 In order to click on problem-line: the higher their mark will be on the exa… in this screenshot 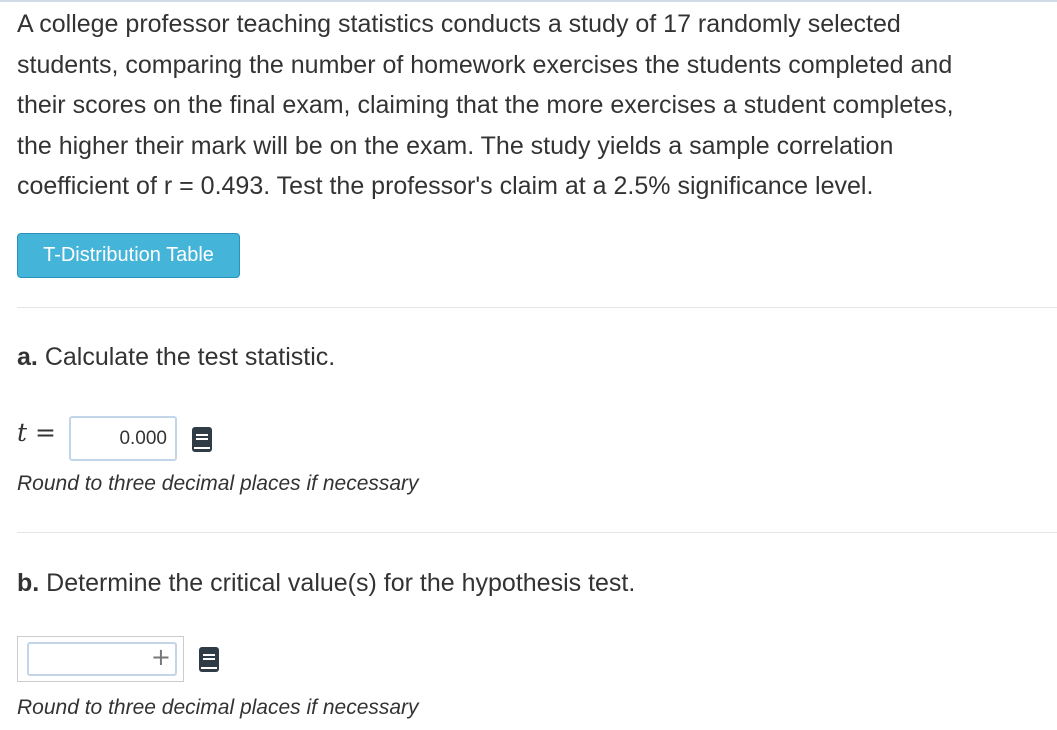, I will do `click(455, 145)`.